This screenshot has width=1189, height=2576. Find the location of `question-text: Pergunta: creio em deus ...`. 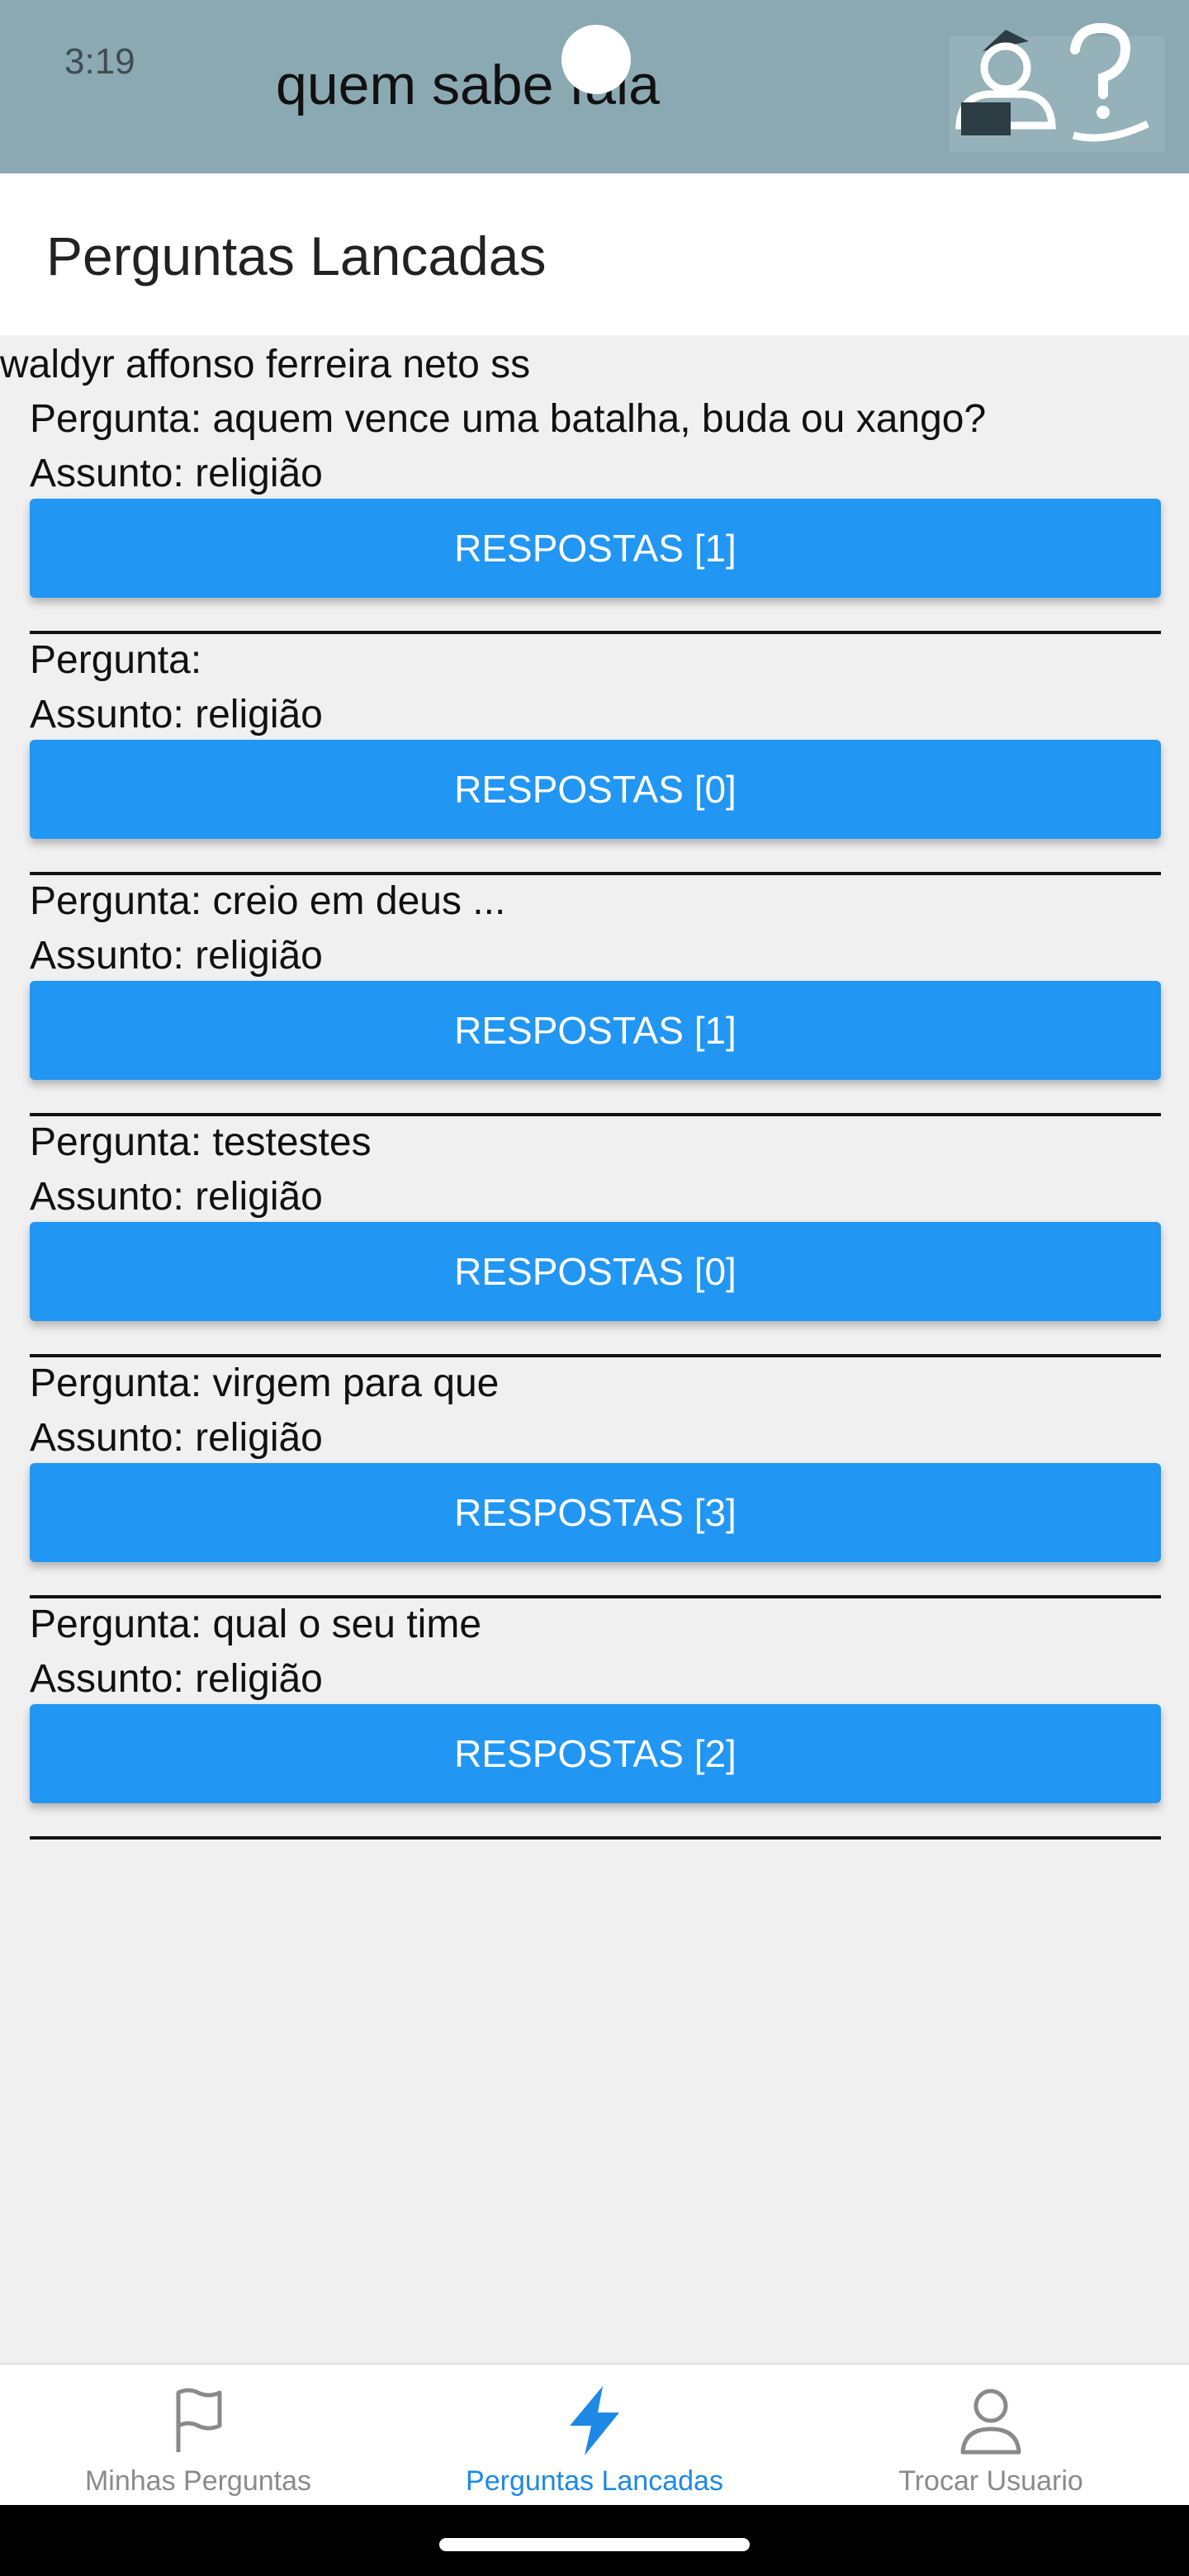

question-text: Pergunta: creio em deus ... is located at coordinates (268, 901).